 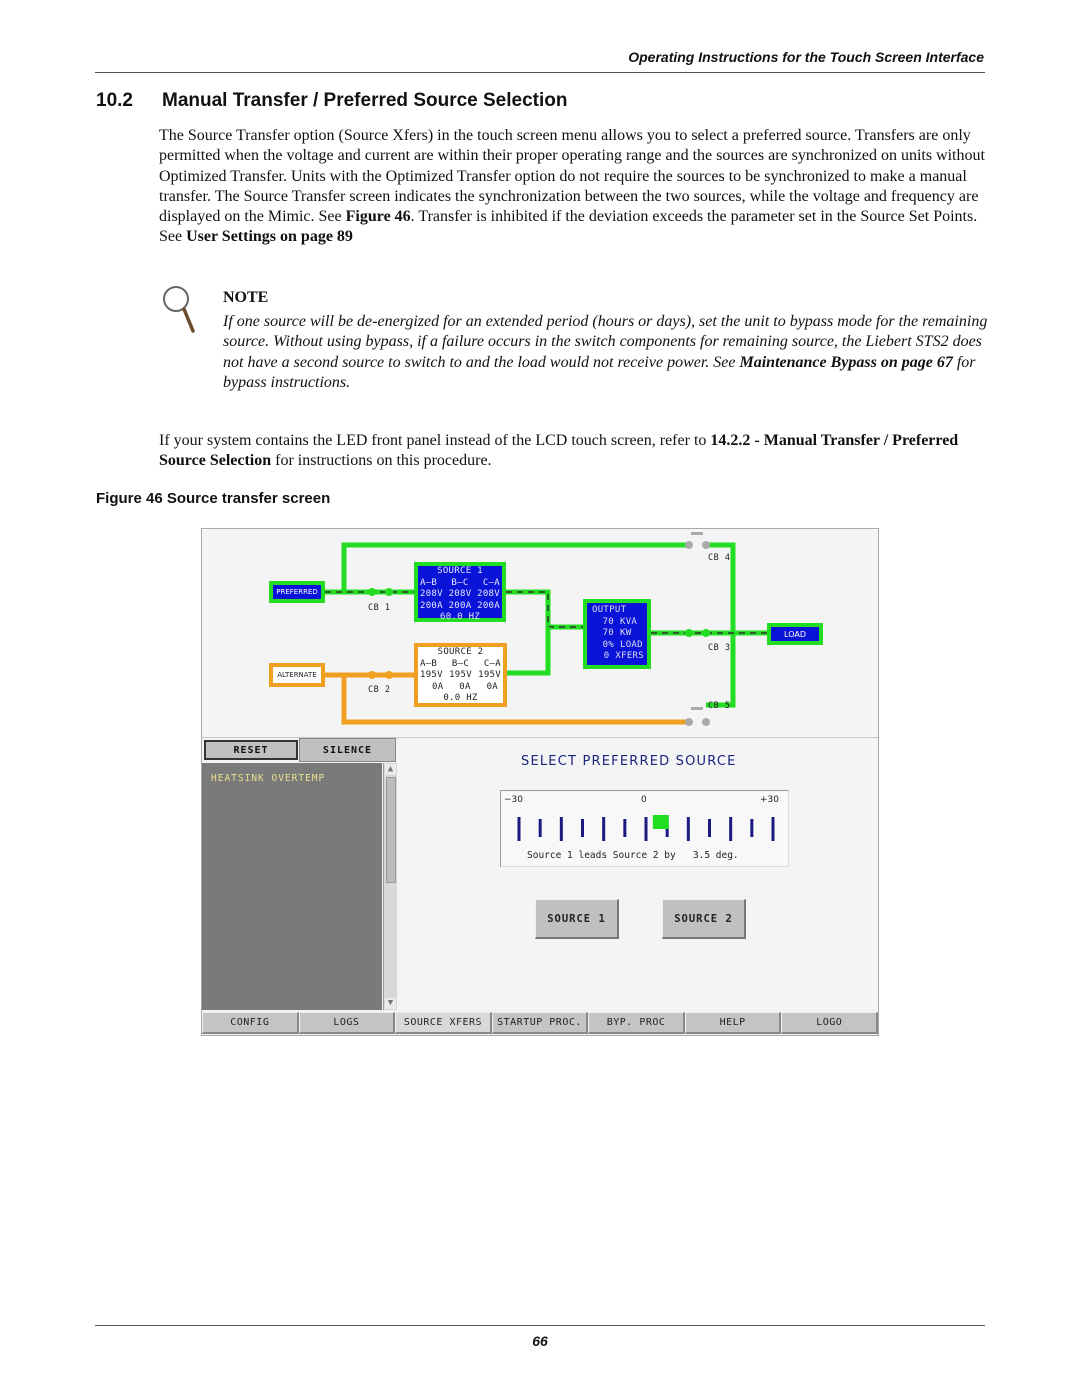 I want to click on output-value: 0, so click(x=606, y=656).